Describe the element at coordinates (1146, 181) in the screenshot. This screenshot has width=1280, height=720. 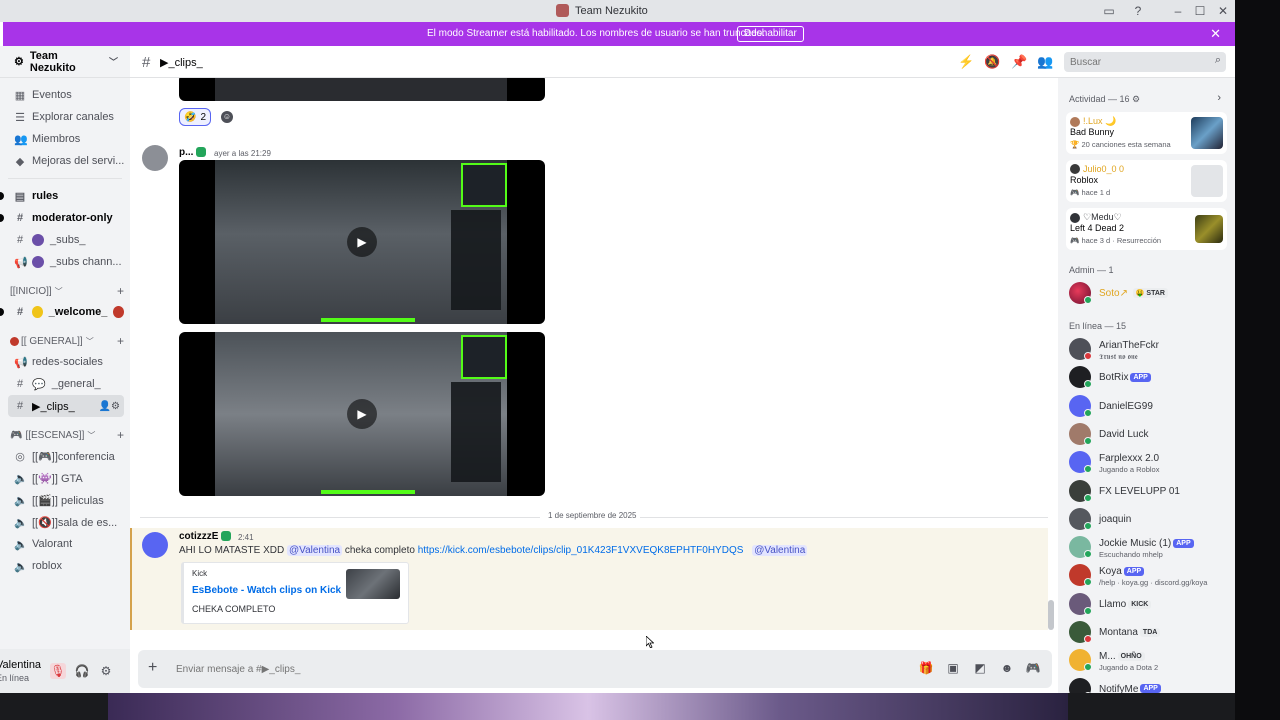
I see `activity-card: Julio0_0 0 Roblox 🎮 hace 1 d` at that location.